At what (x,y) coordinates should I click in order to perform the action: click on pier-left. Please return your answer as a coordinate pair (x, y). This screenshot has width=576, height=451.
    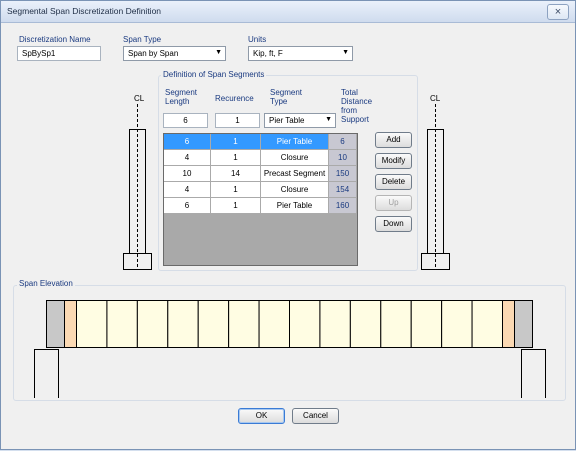
    Looking at the image, I should click on (46, 373).